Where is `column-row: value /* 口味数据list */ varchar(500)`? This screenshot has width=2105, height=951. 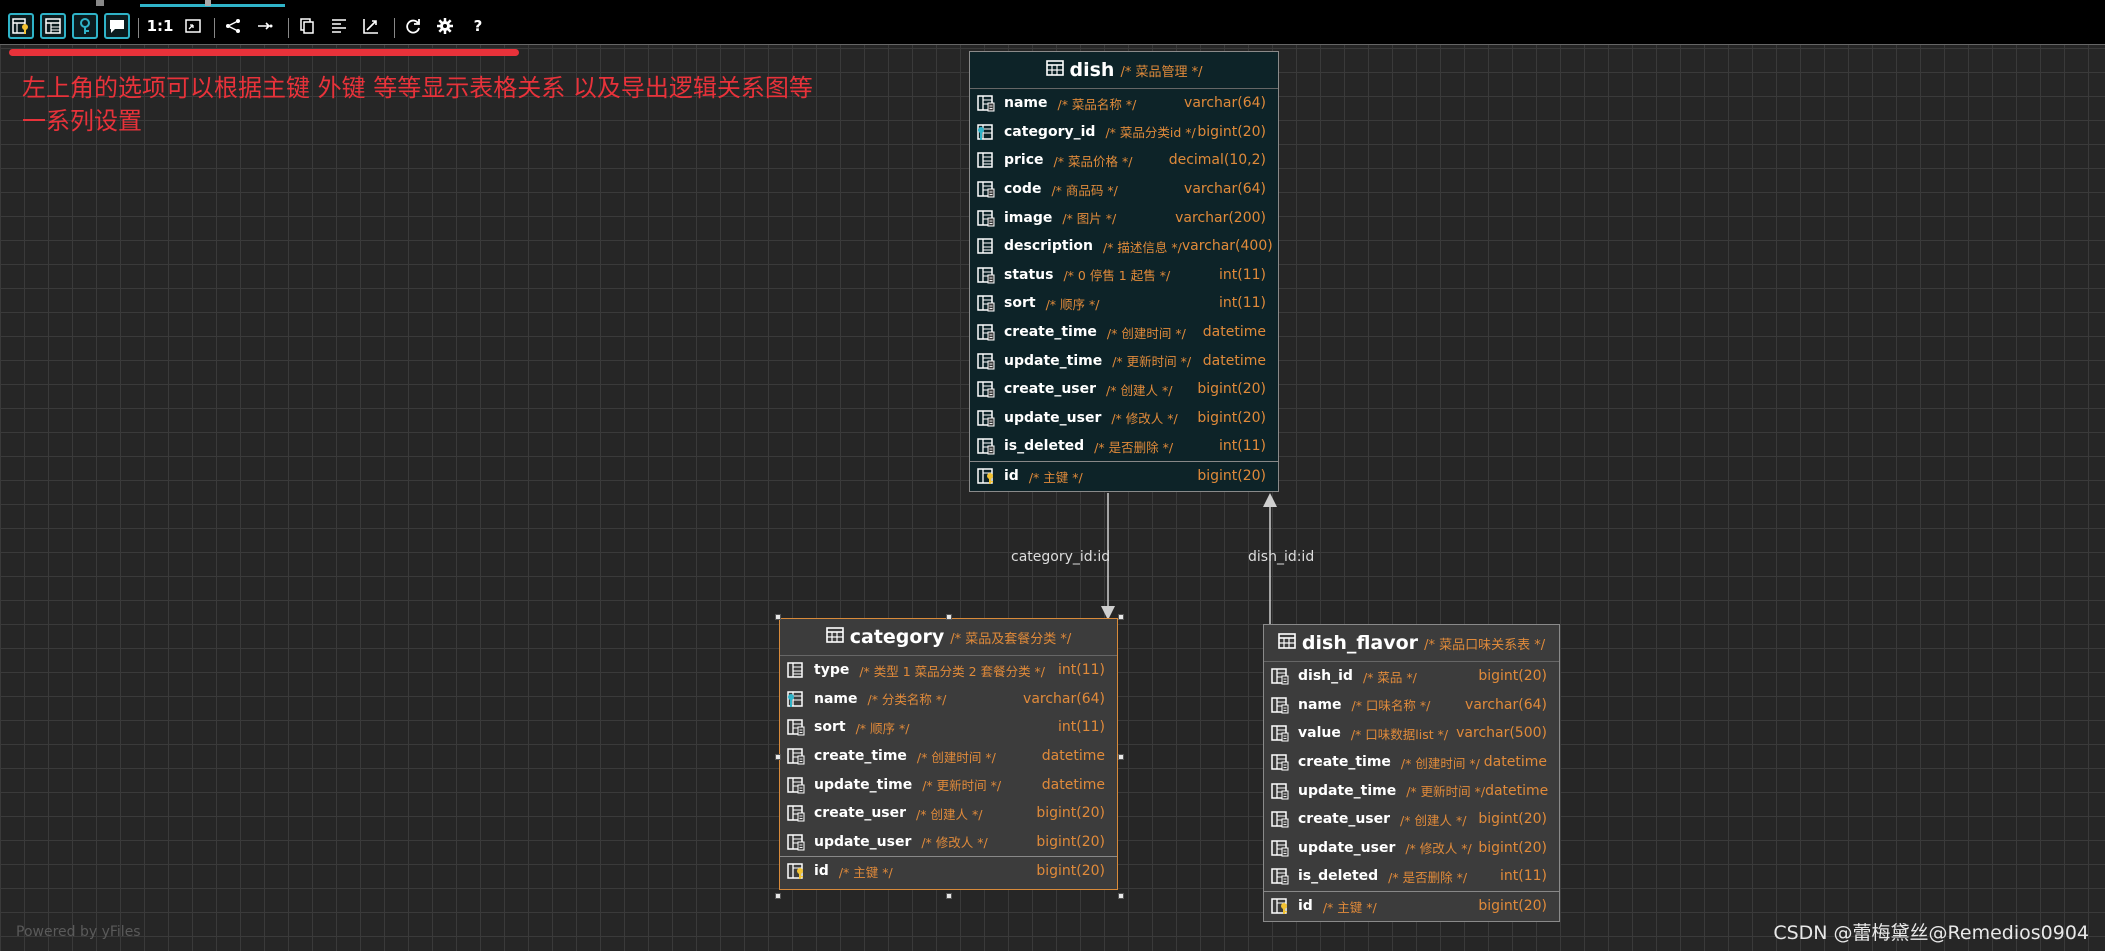 column-row: value /* 口味数据list */ varchar(500) is located at coordinates (1411, 733).